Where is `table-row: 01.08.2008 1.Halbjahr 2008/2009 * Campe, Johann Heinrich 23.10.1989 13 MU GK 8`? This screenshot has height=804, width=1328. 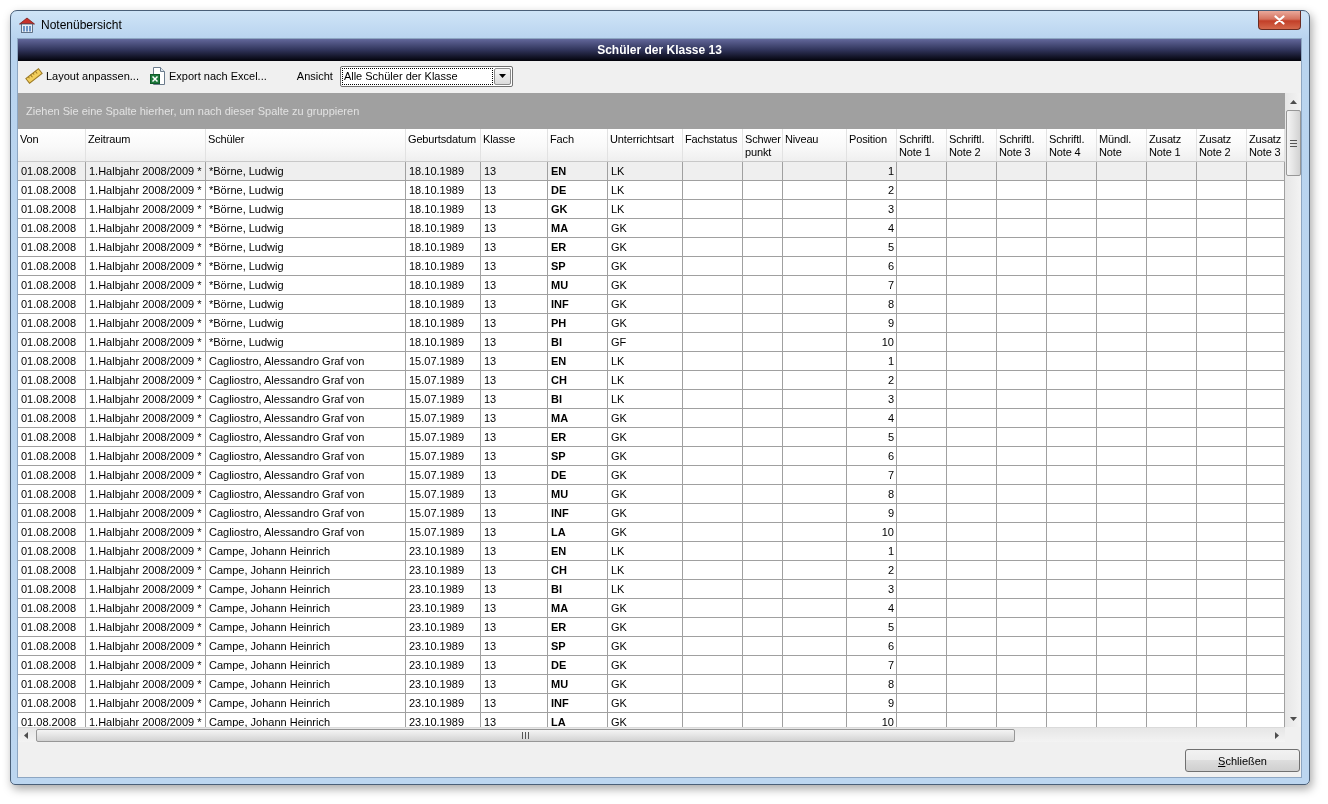 table-row: 01.08.2008 1.Halbjahr 2008/2009 * Campe, Johann Heinrich 23.10.1989 13 MU GK 8 is located at coordinates (651, 684).